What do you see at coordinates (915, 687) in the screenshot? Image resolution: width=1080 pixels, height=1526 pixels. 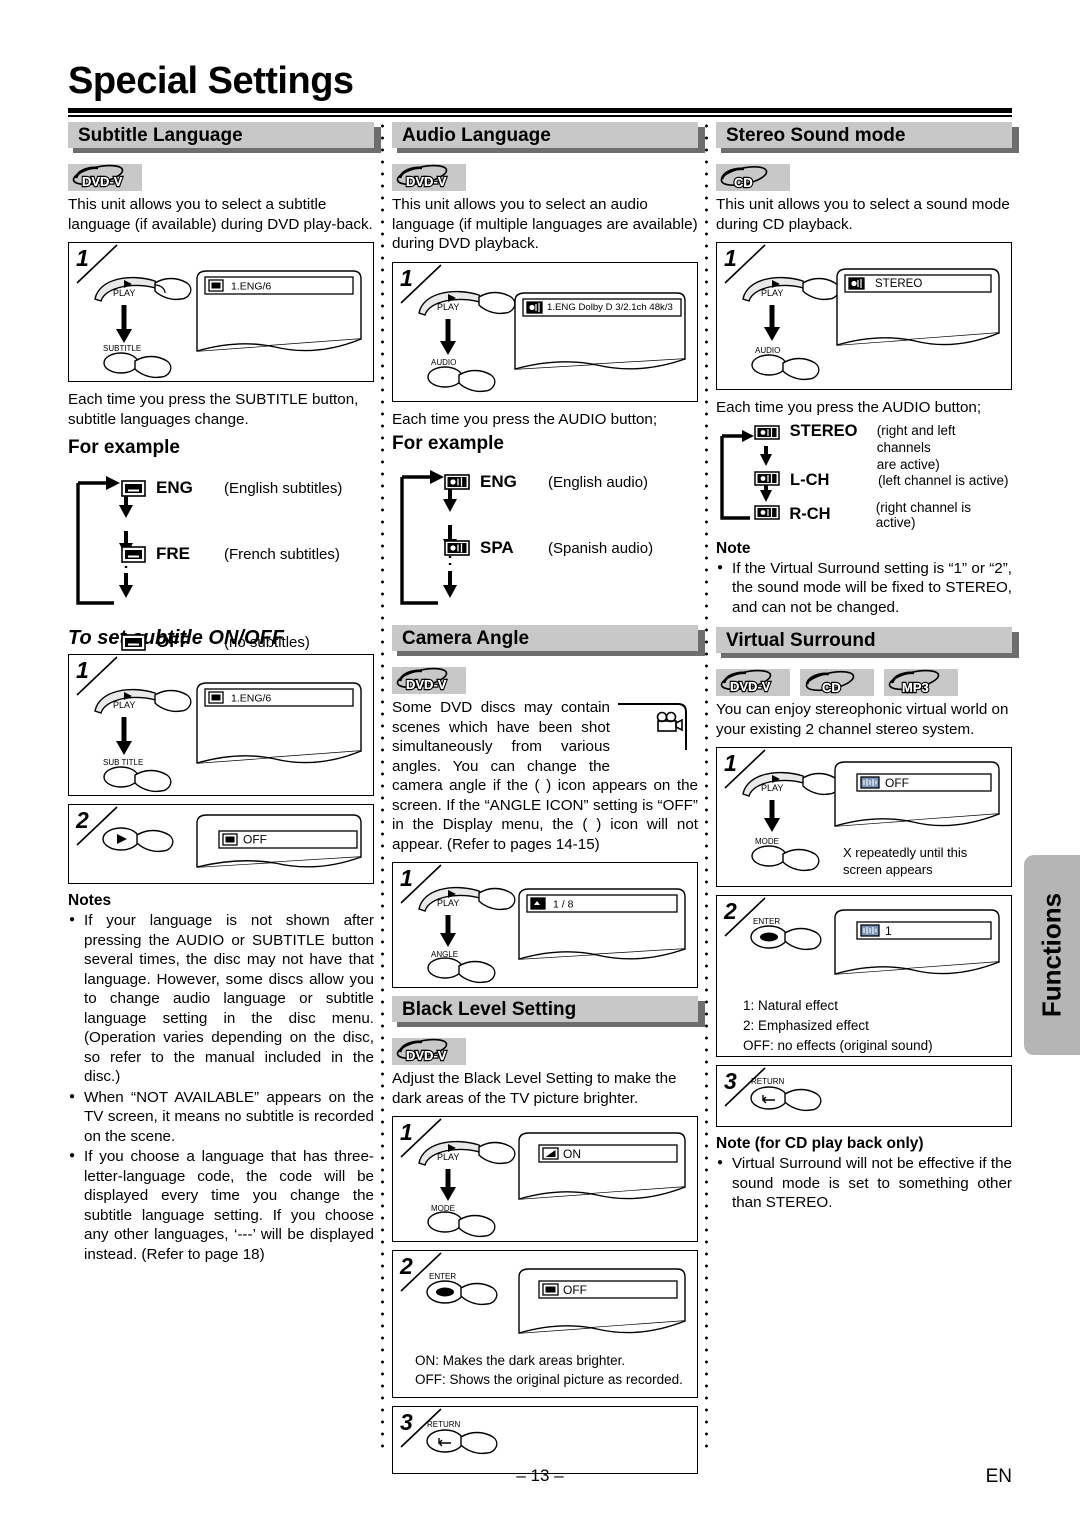 I see `svg-text: MP3` at bounding box center [915, 687].